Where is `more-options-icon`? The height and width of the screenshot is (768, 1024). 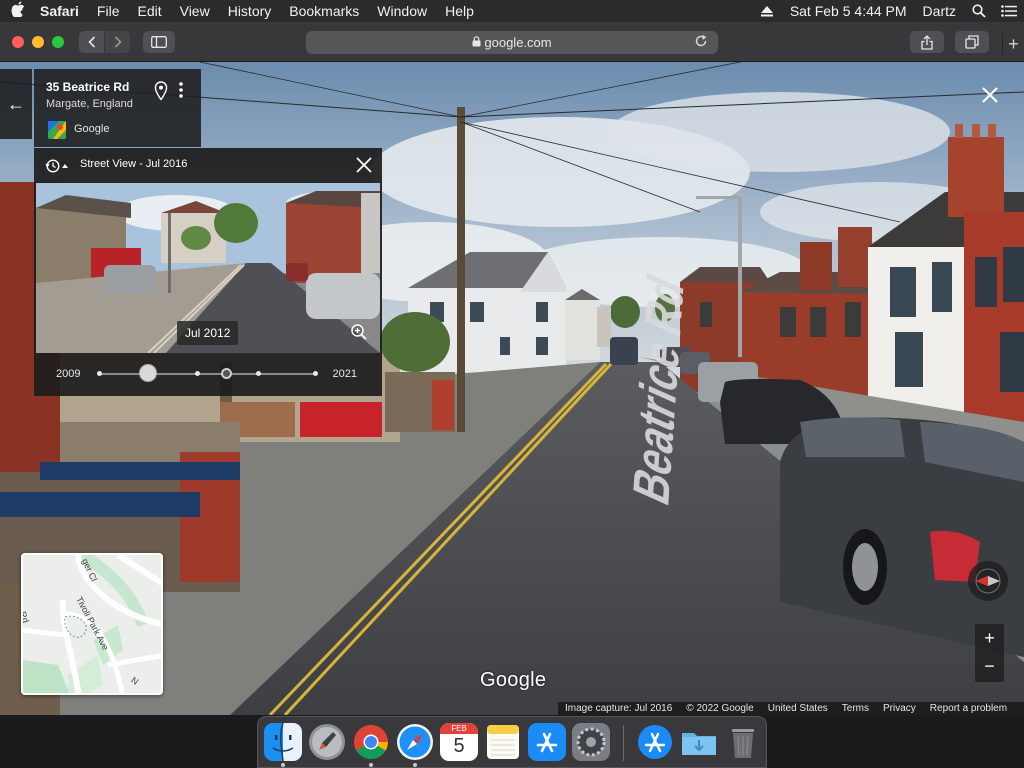
more-options-icon is located at coordinates (183, 92).